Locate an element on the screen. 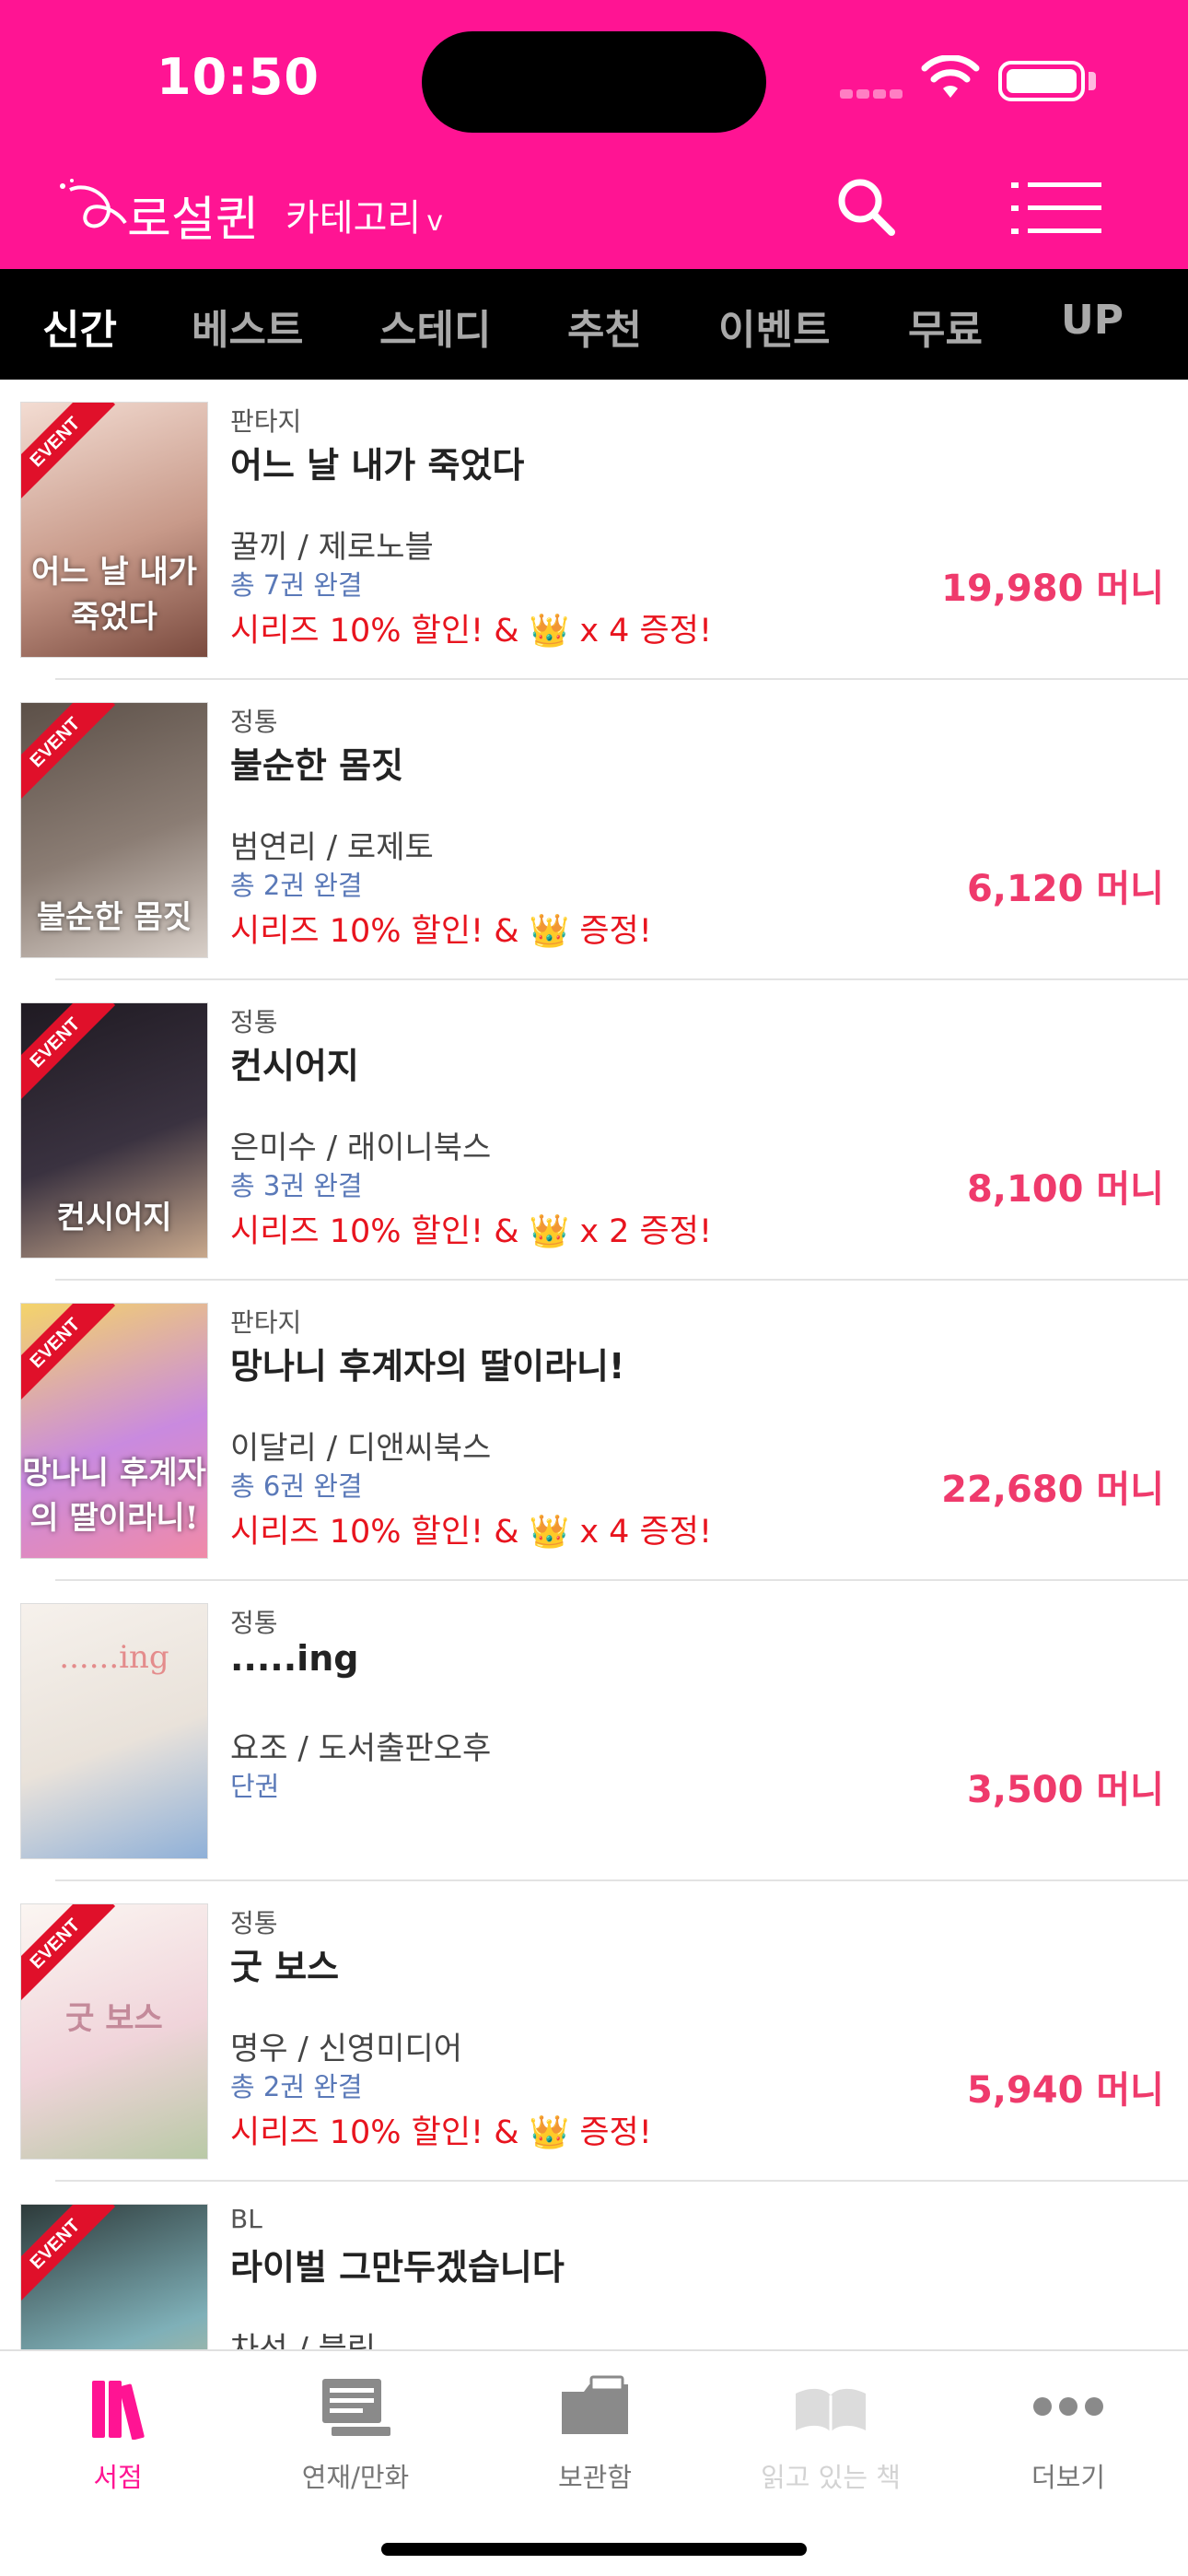  category-tabs: 신간 베스트 스테디 추천 이벤트 무료 UP is located at coordinates (594, 324).